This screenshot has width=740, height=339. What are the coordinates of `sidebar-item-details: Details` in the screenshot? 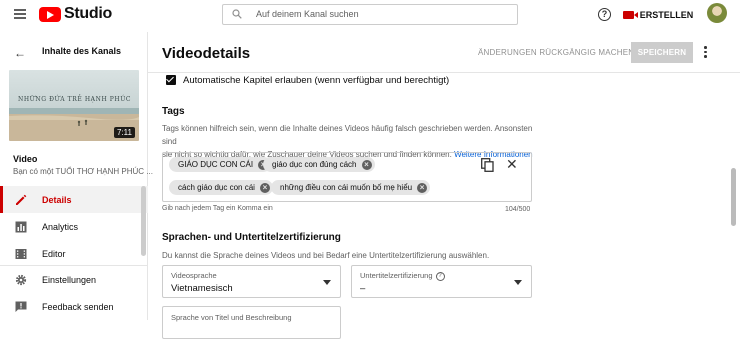 It's located at (74, 199).